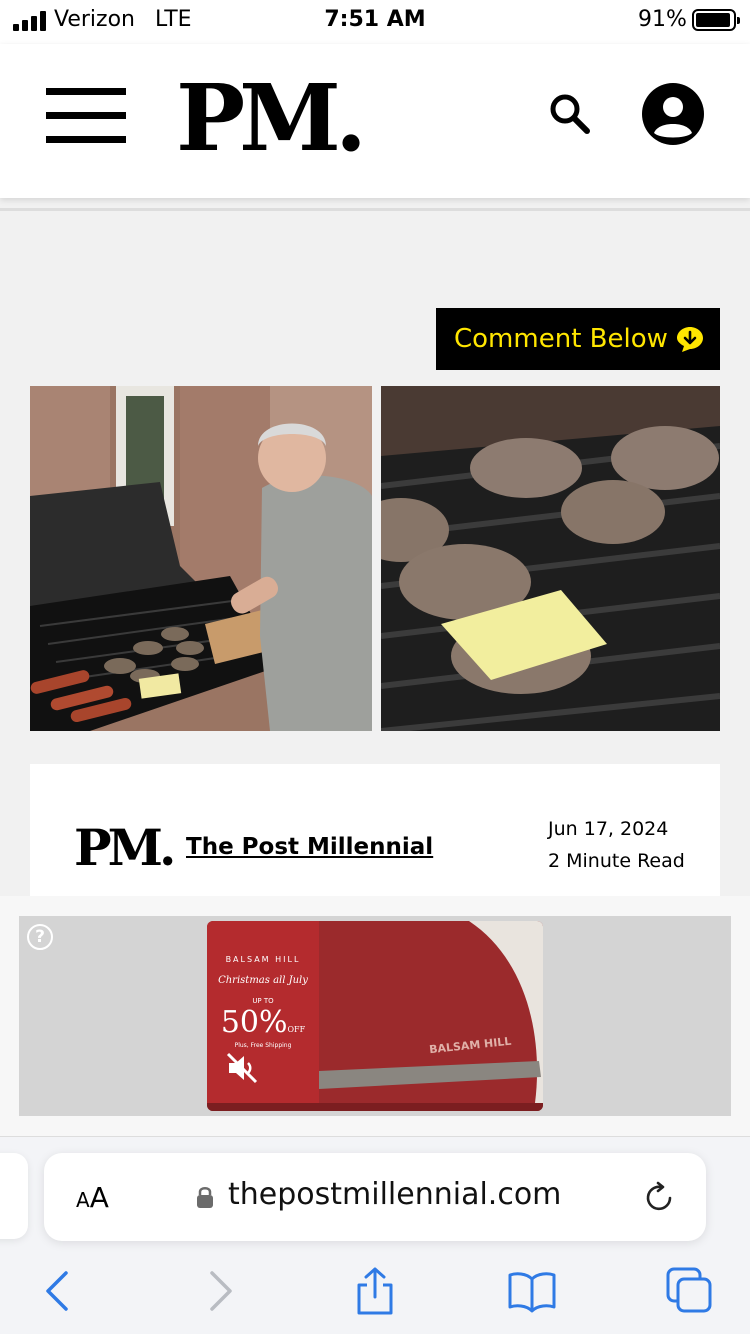 This screenshot has width=750, height=1334. What do you see at coordinates (561, 339) in the screenshot?
I see `comment-button-label: Comment Below` at bounding box center [561, 339].